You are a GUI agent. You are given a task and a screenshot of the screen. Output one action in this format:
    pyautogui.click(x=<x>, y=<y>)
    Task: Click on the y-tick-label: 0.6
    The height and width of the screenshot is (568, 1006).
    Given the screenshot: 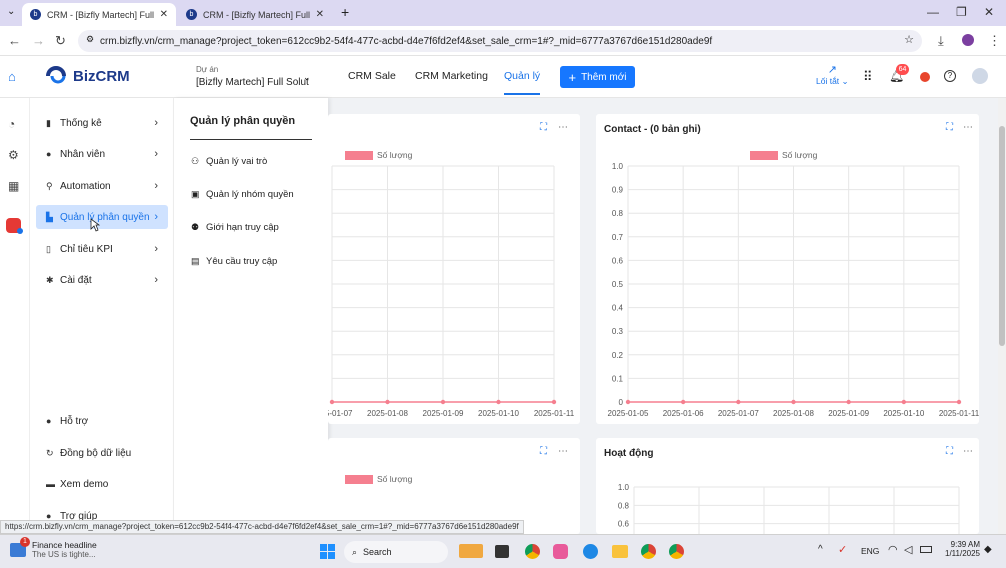 What is the action you would take?
    pyautogui.click(x=618, y=260)
    